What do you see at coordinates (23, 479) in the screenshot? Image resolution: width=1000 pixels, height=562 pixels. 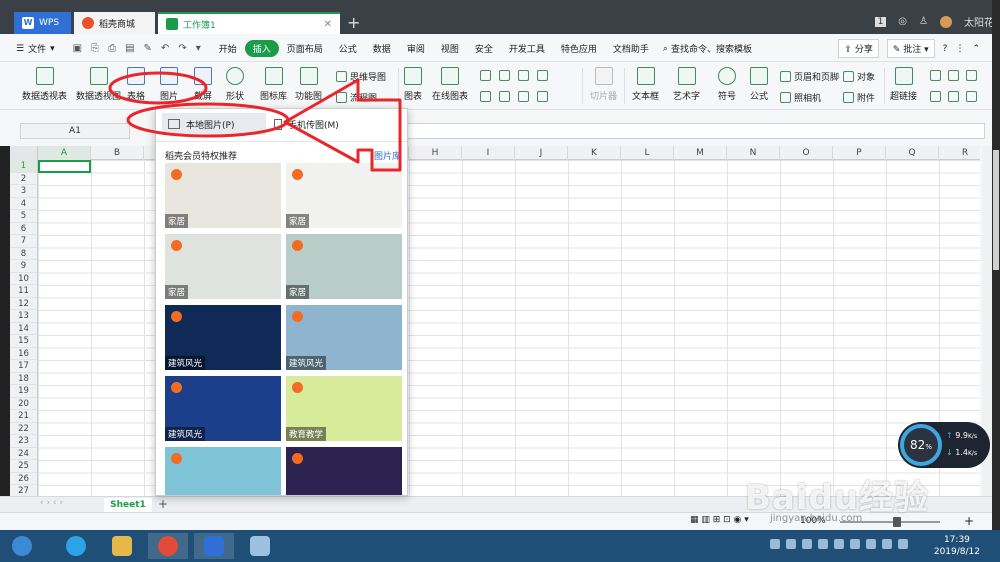 I see `row-header: 26` at bounding box center [23, 479].